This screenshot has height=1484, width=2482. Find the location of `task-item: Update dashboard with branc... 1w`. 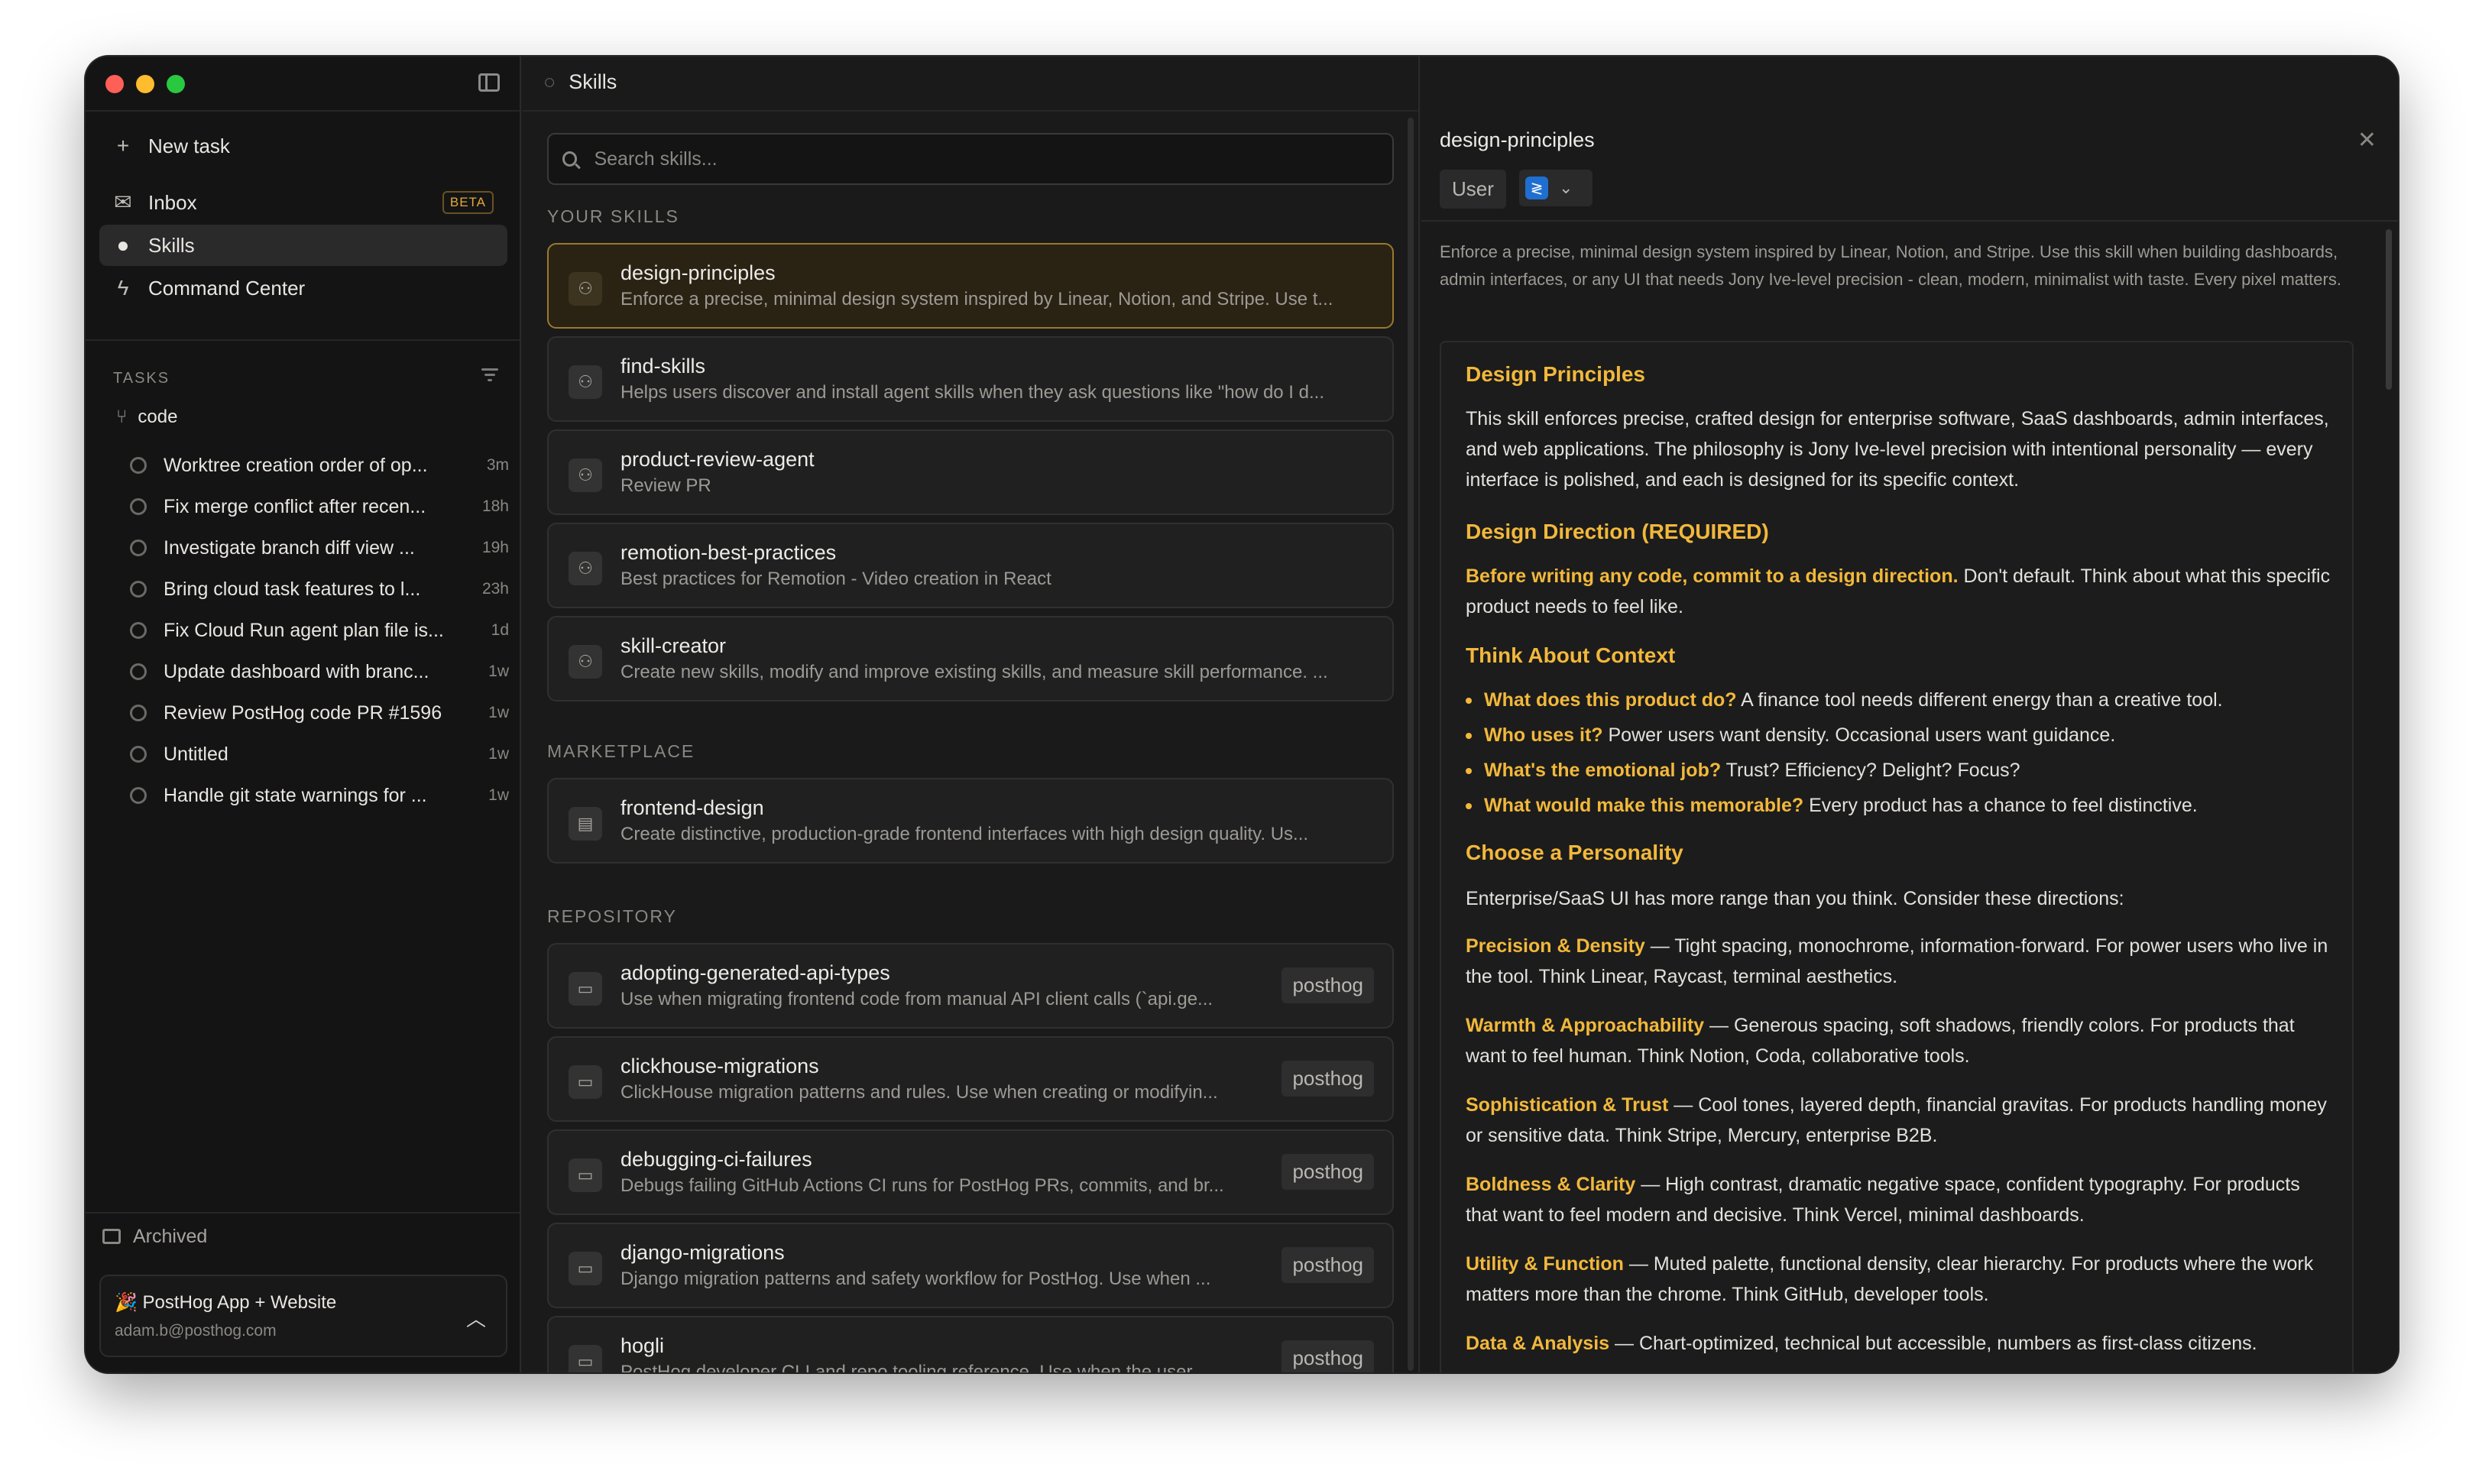

task-item: Update dashboard with branc... 1w is located at coordinates (319, 672).